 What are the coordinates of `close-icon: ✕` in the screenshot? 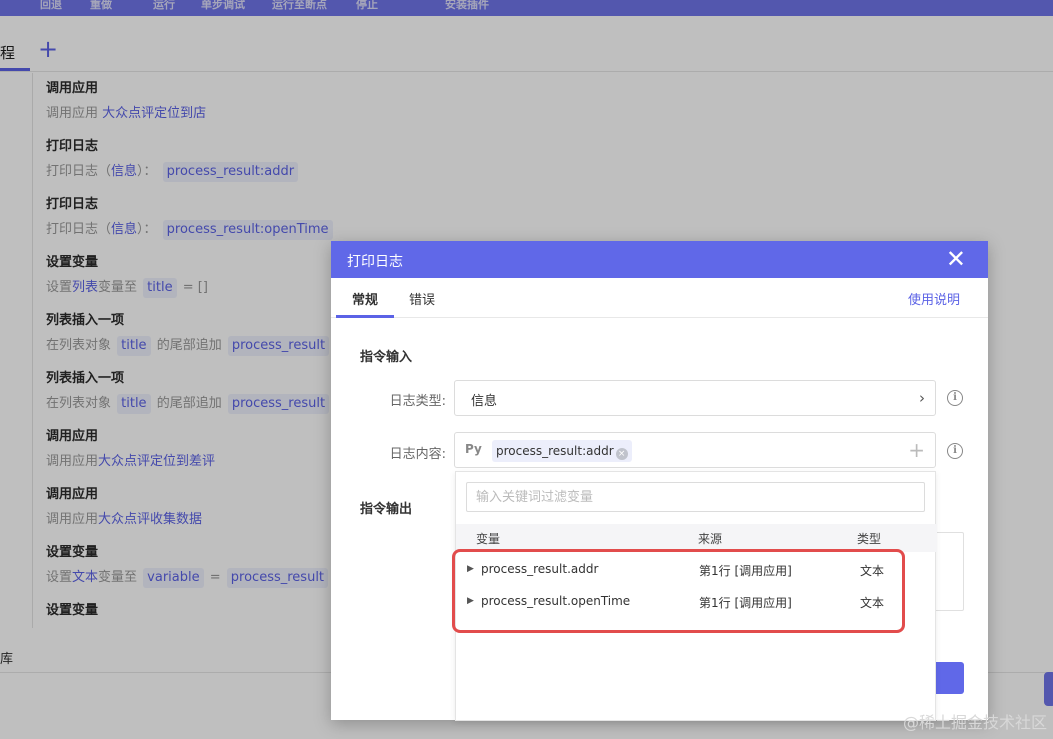 It's located at (956, 259).